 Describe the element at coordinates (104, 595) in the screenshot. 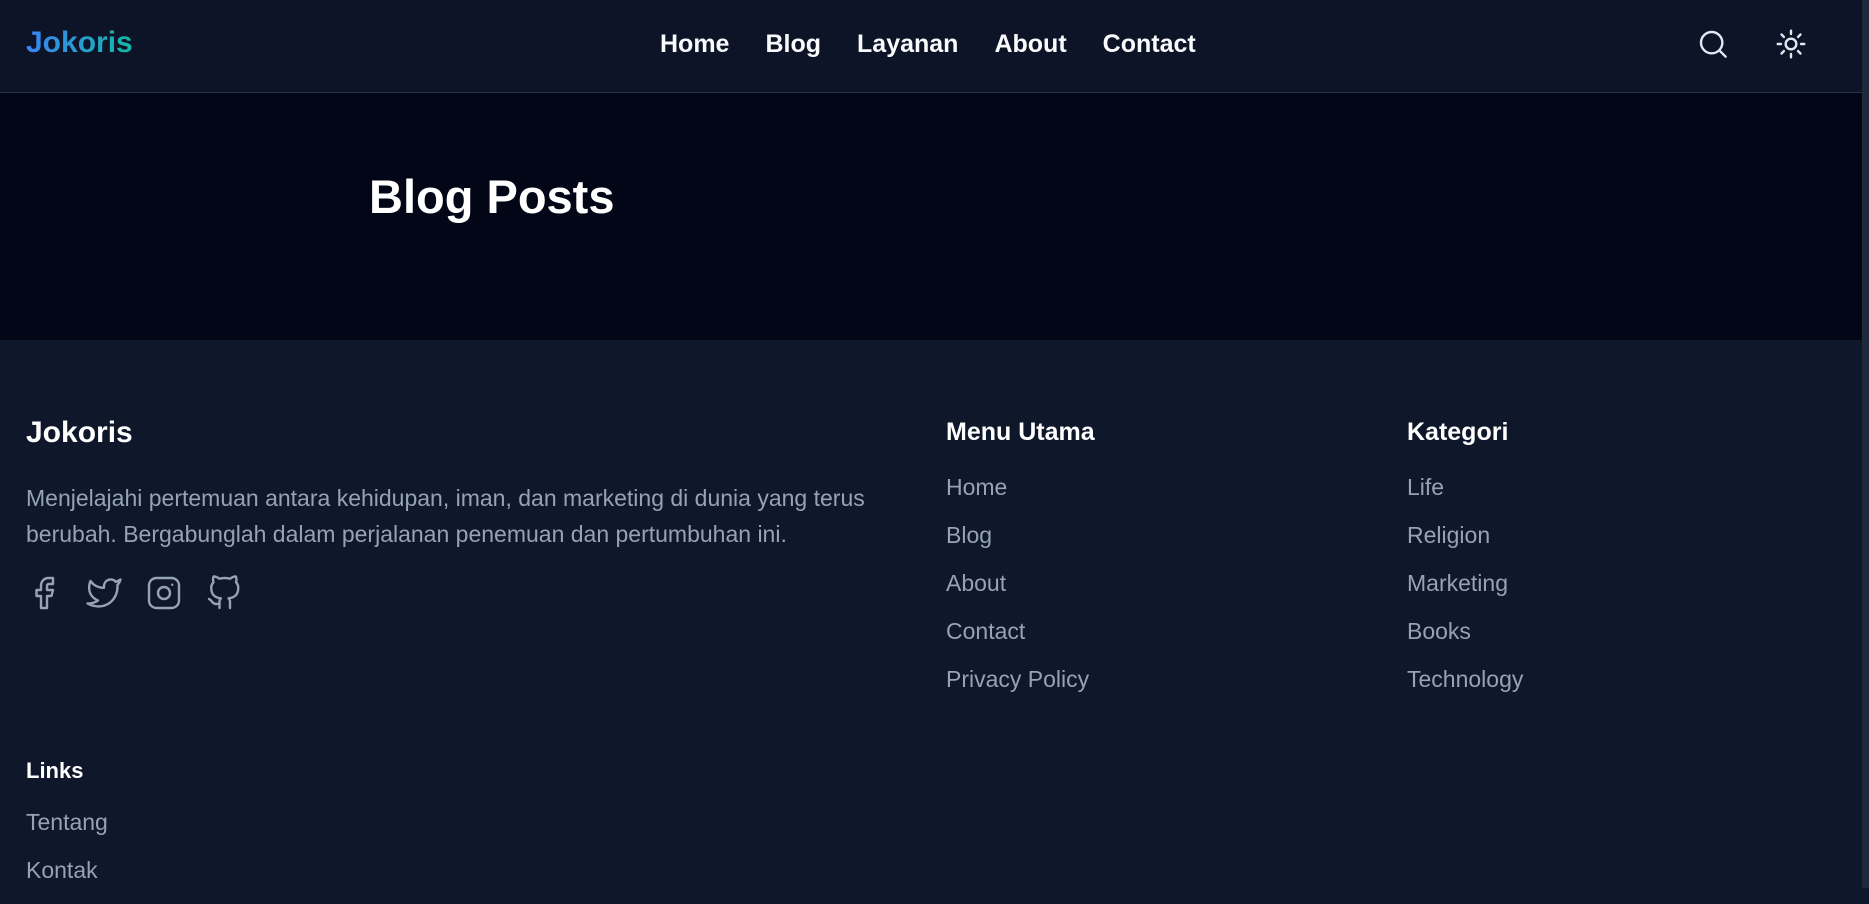

I see `twitter-icon` at that location.